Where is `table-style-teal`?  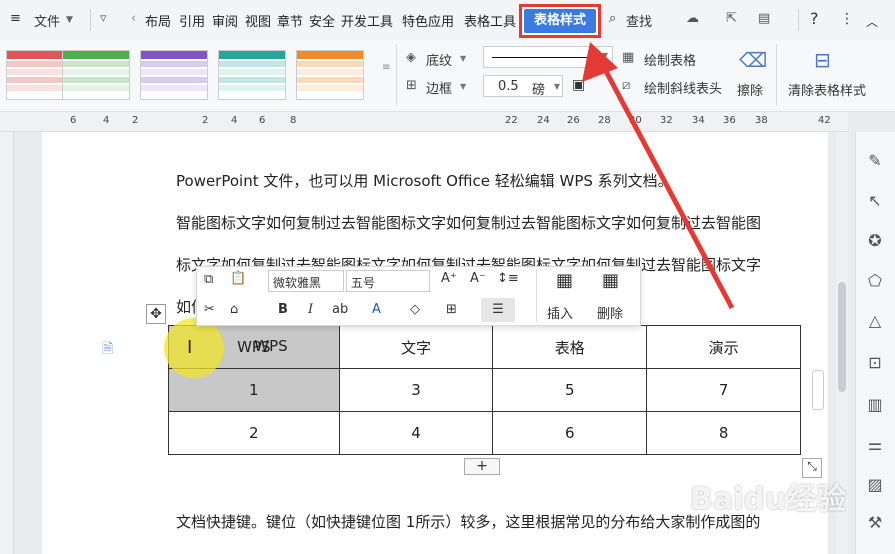 table-style-teal is located at coordinates (252, 75).